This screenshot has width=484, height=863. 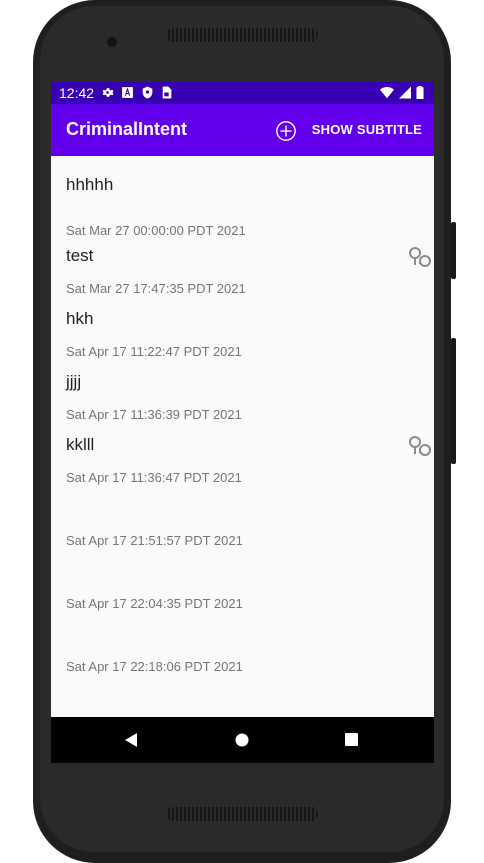 I want to click on back-icon, so click(x=131, y=740).